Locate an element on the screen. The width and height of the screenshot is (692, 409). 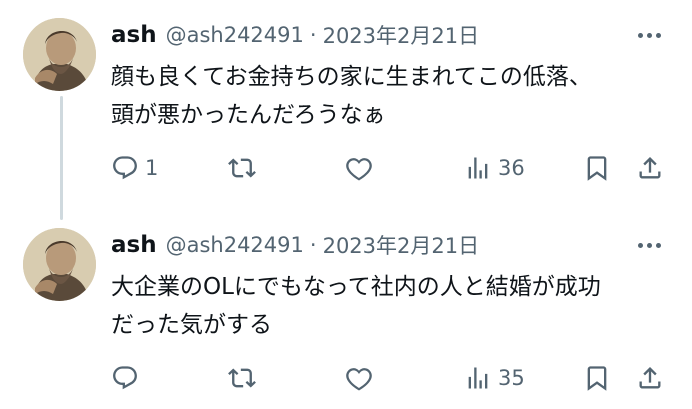
tweet-text-line: 頭が悪かったんだろうなぁ is located at coordinates (248, 115).